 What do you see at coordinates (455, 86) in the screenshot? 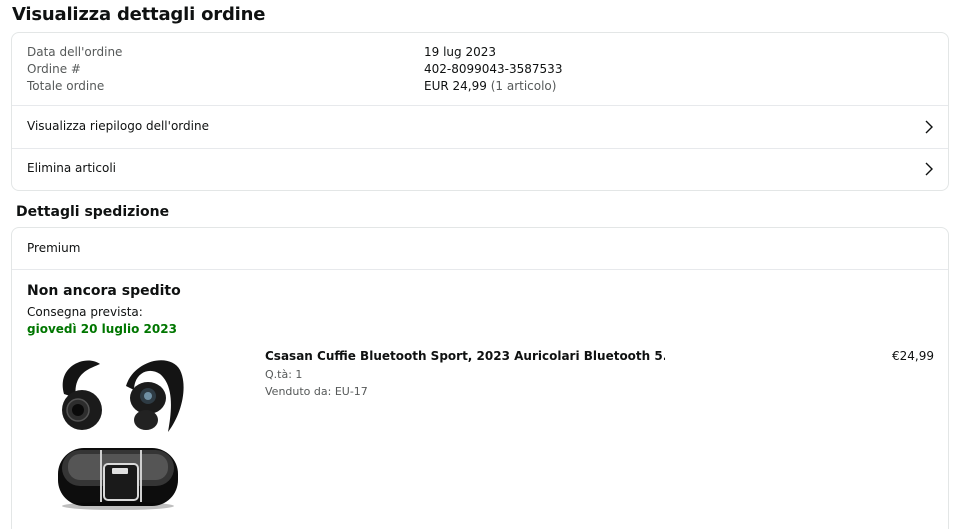
I see `order-total-amount: EUR 24,99` at bounding box center [455, 86].